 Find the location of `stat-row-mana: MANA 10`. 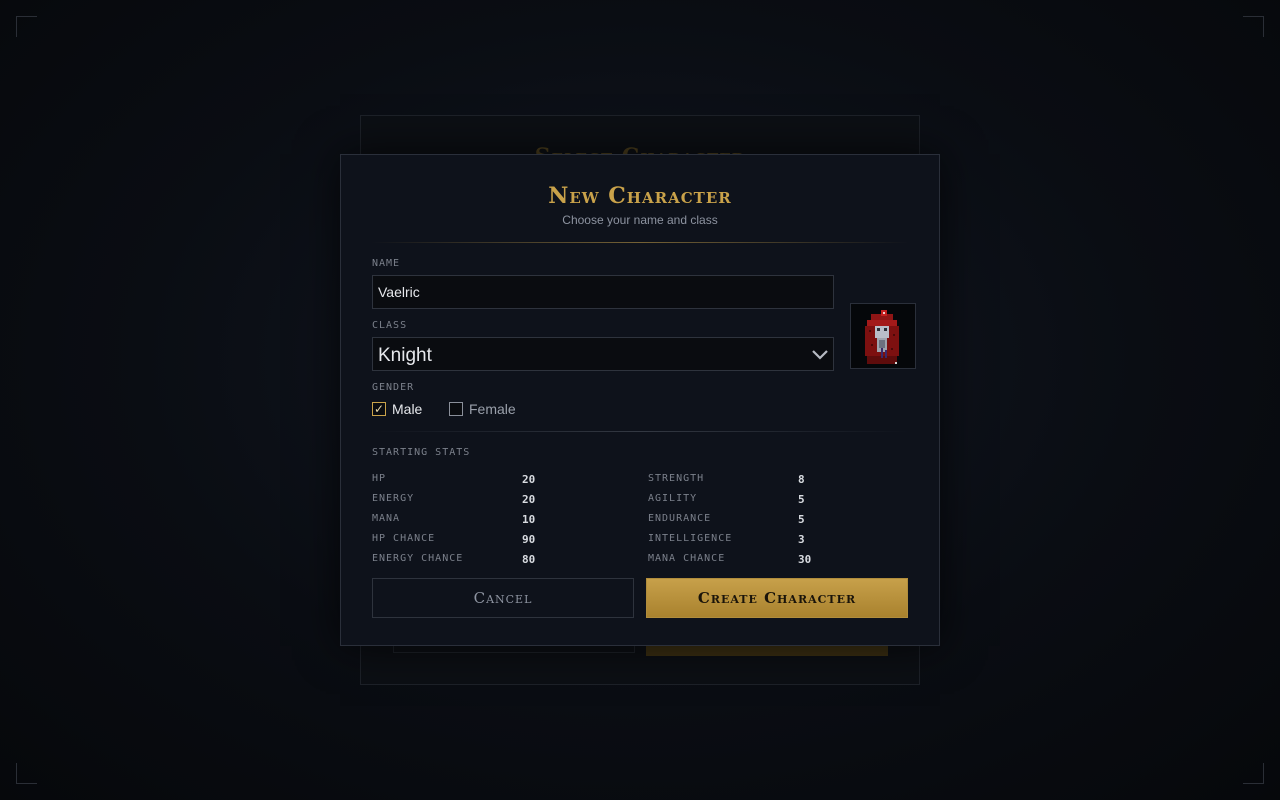

stat-row-mana: MANA 10 is located at coordinates (502, 520).